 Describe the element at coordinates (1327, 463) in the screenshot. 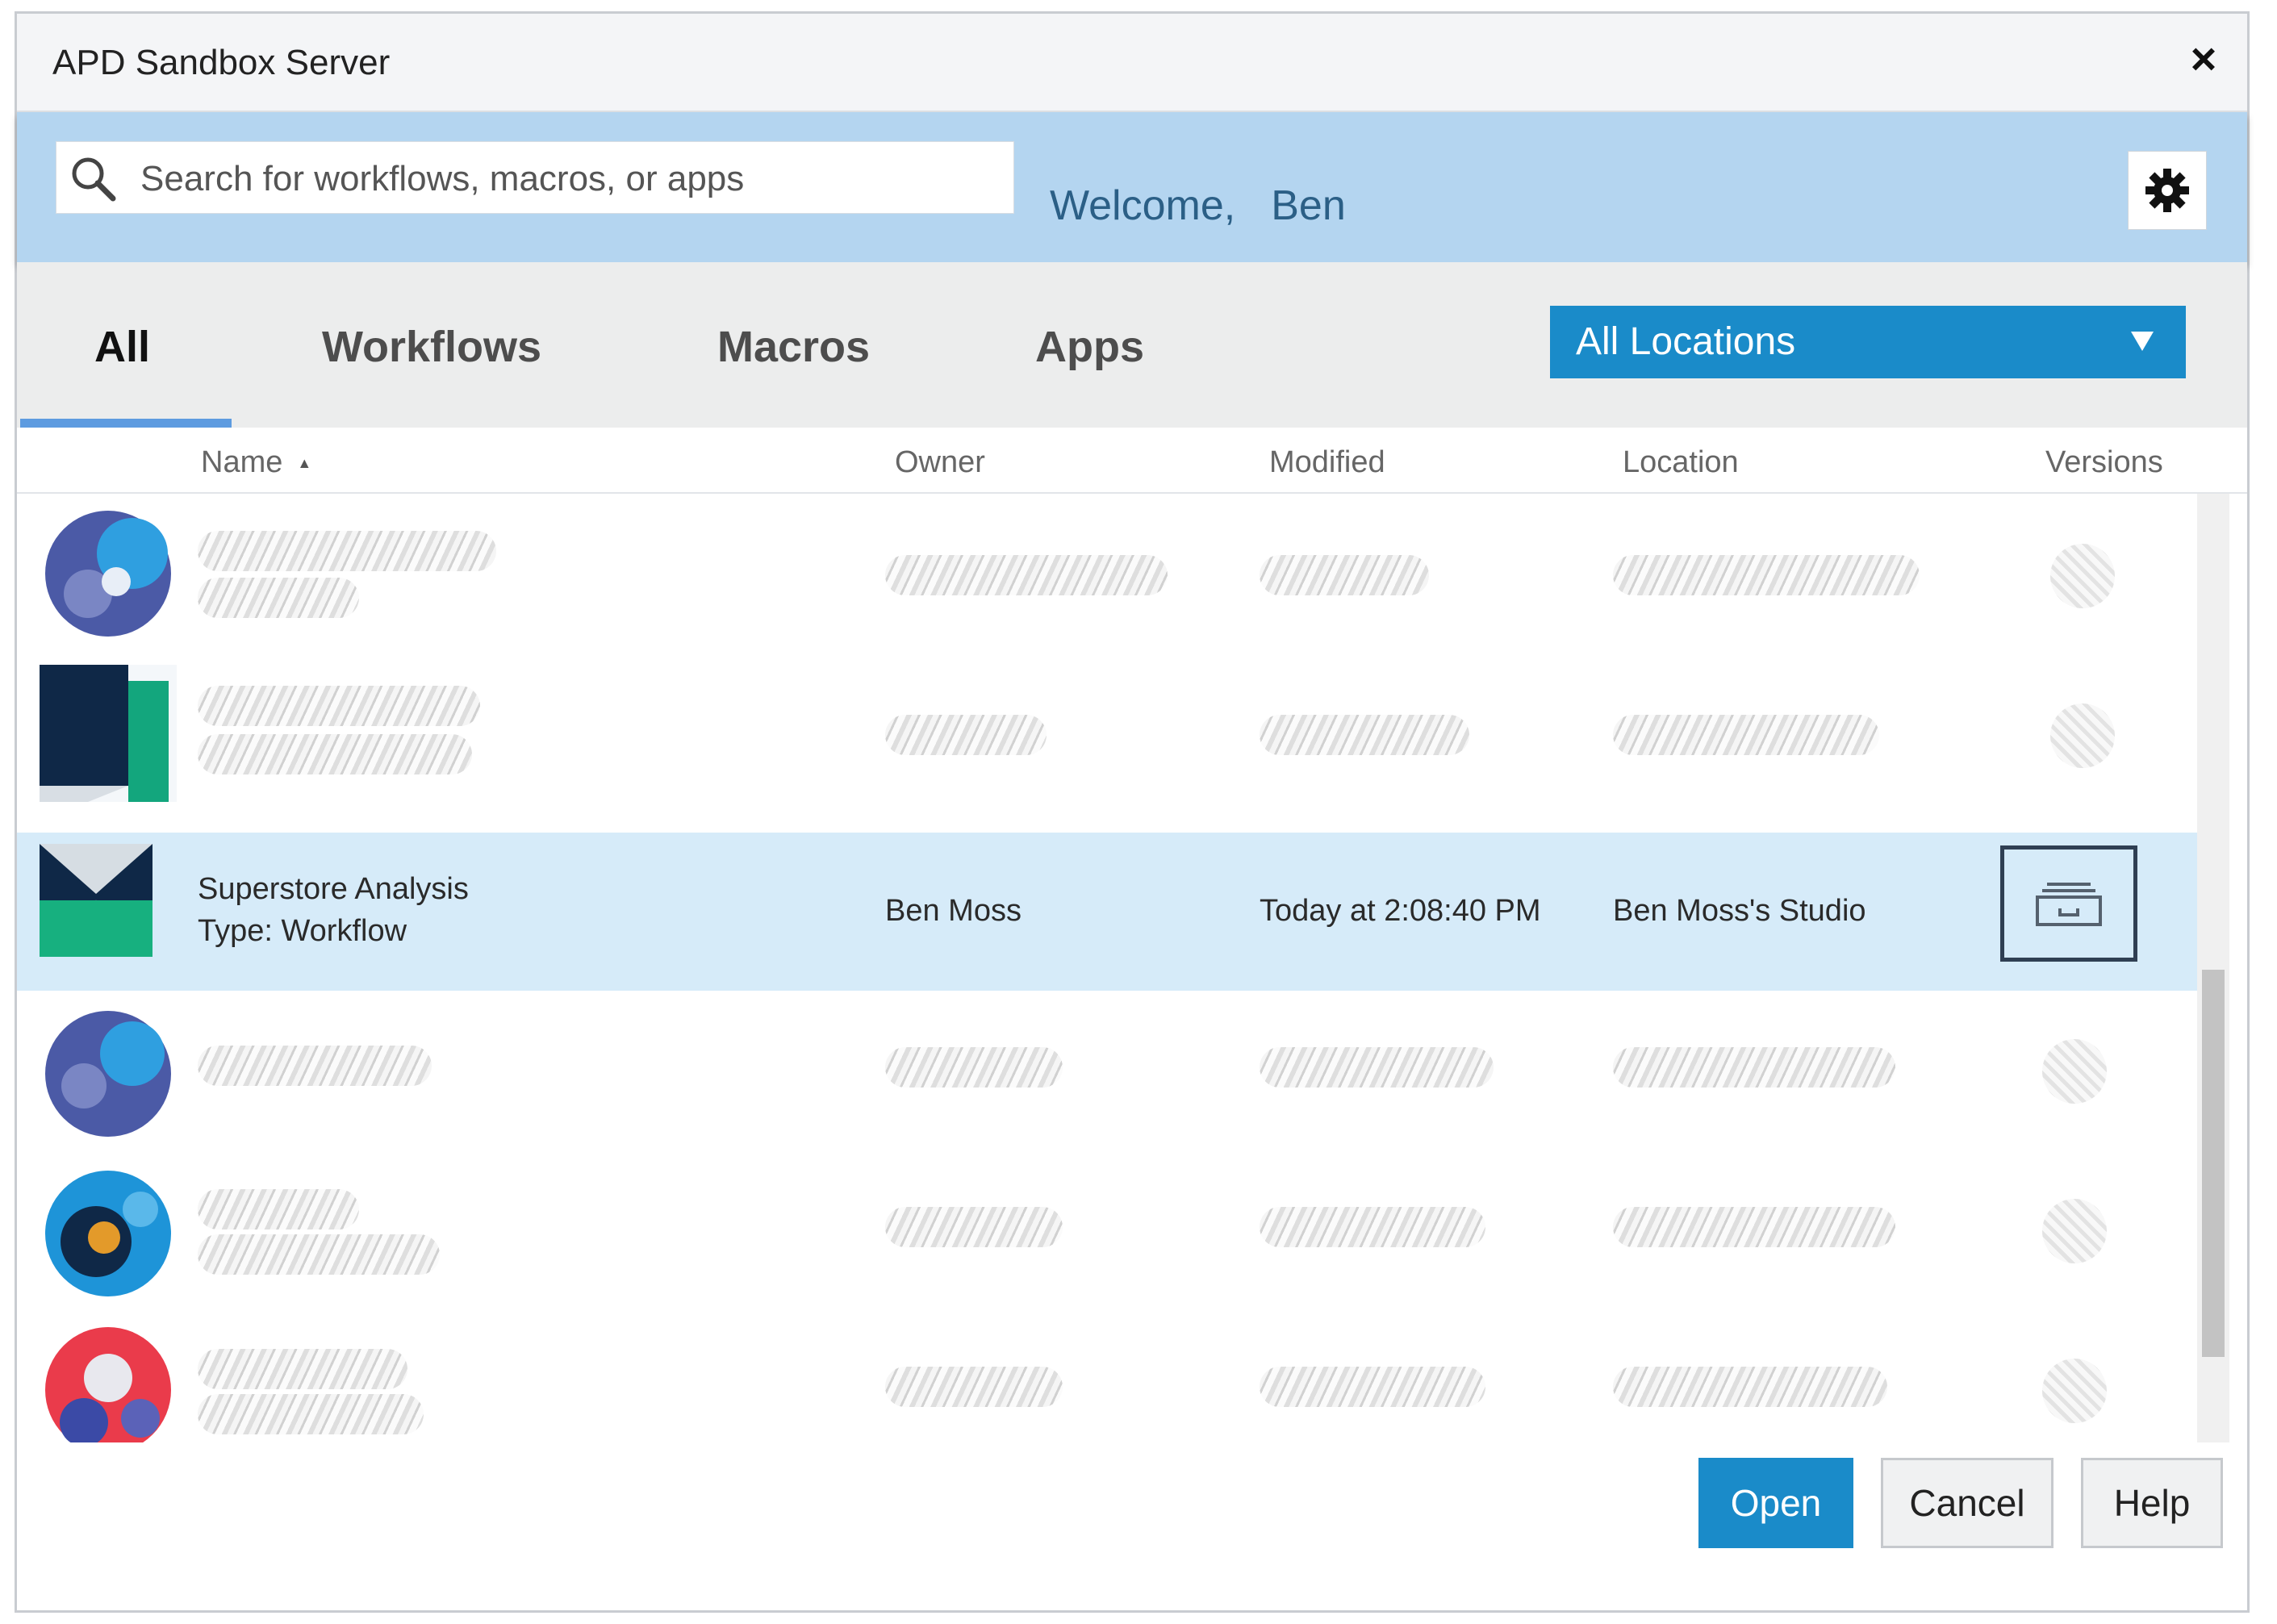

I see `column-modified: Modified` at that location.